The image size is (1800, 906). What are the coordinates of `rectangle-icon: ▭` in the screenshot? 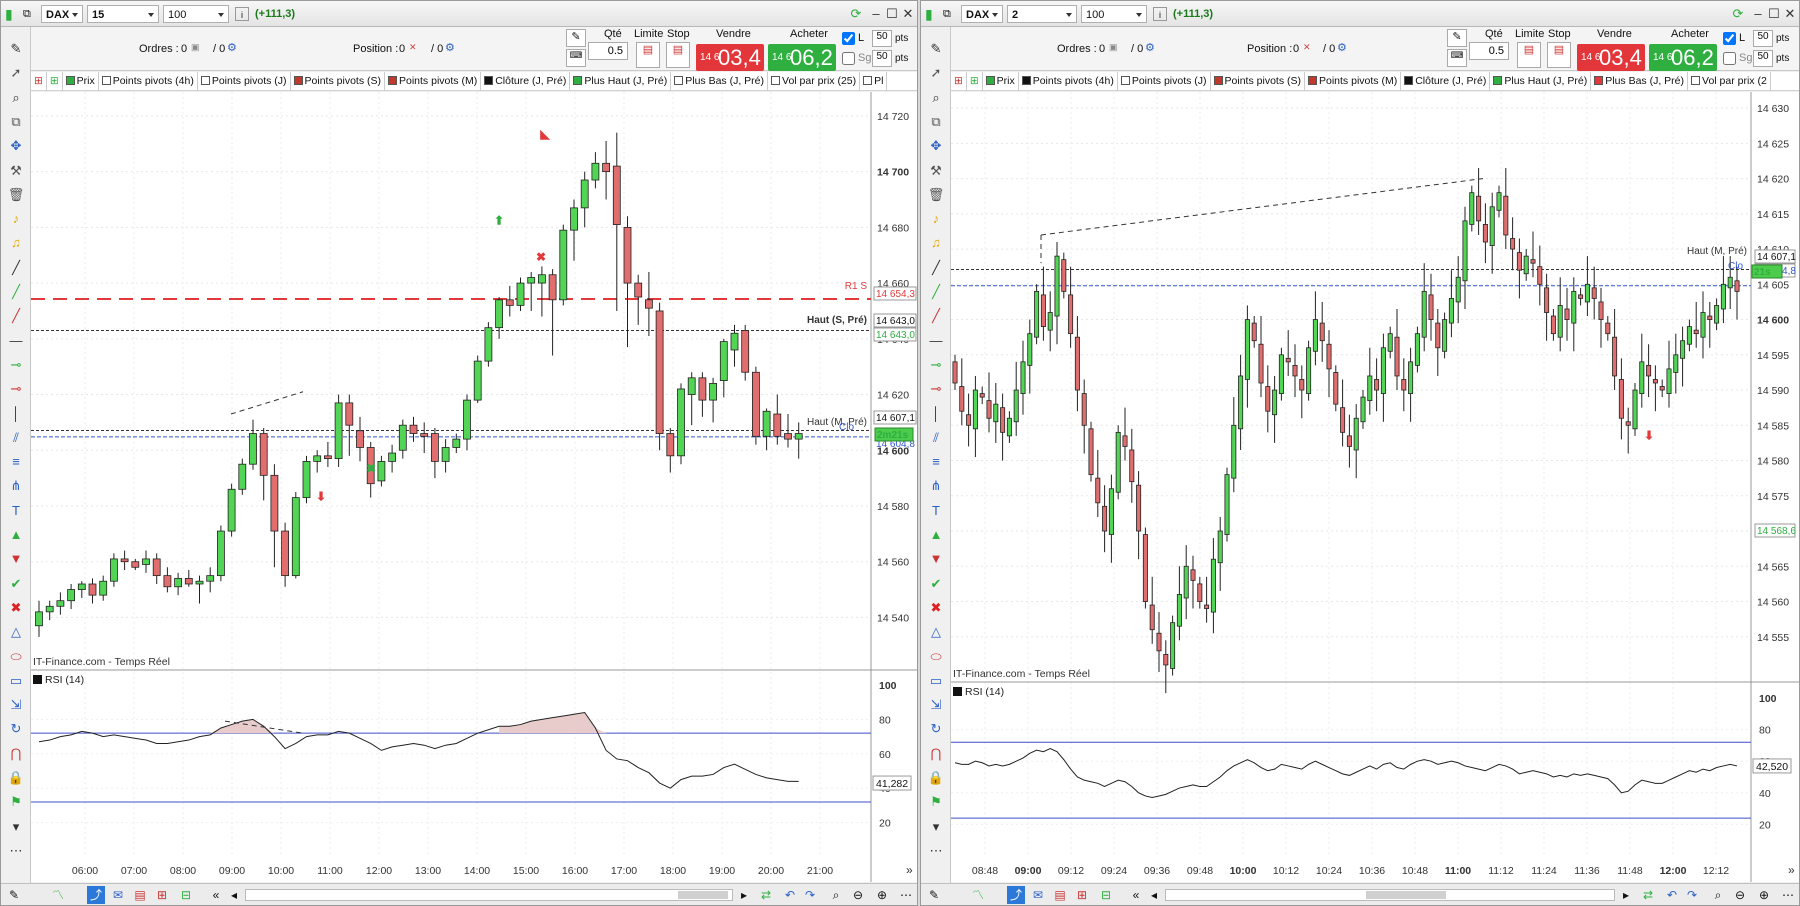 It's located at (16, 681).